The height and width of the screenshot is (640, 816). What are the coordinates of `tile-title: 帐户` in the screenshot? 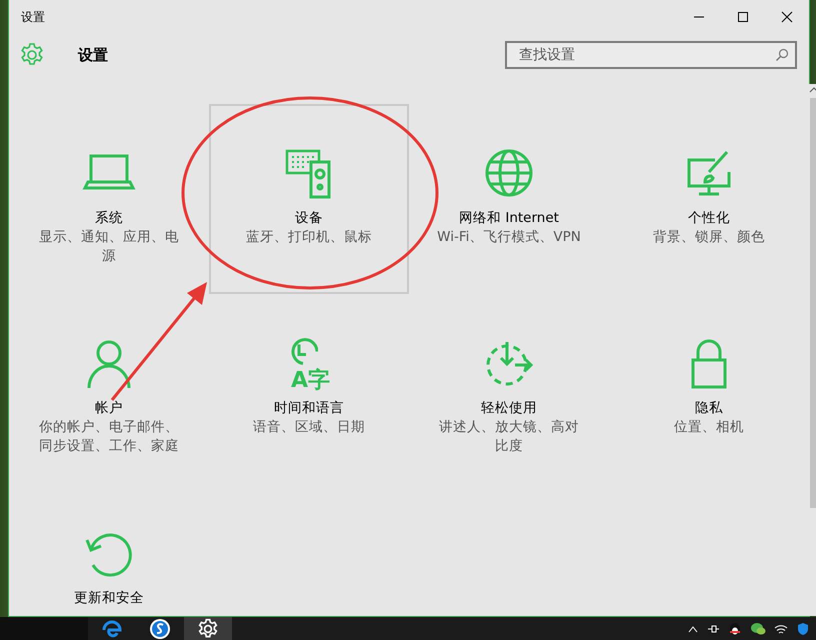 It's located at (109, 408).